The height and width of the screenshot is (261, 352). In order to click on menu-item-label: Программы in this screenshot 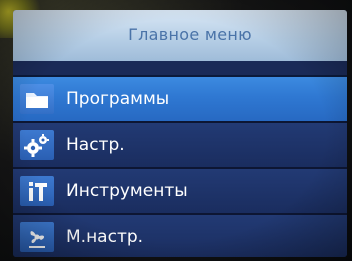, I will do `click(118, 99)`.